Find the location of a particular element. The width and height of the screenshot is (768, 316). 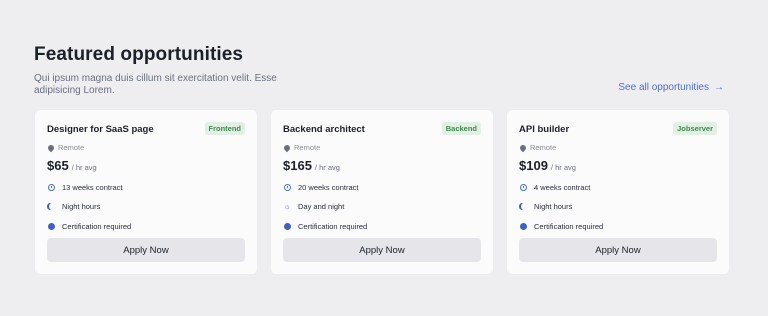

category-badge: Backend is located at coordinates (461, 128).